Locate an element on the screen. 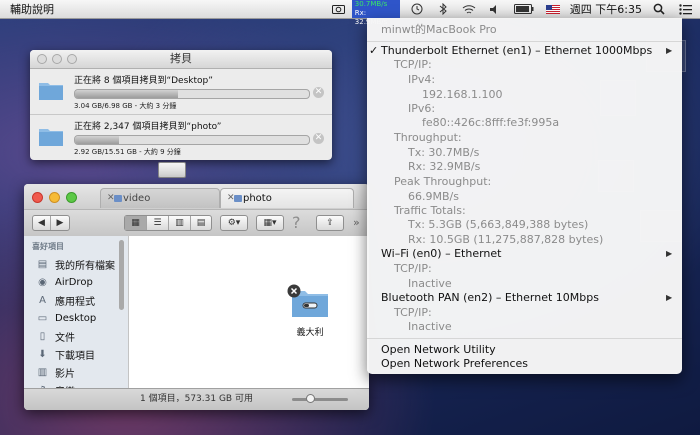  wifi-icon is located at coordinates (469, 9).